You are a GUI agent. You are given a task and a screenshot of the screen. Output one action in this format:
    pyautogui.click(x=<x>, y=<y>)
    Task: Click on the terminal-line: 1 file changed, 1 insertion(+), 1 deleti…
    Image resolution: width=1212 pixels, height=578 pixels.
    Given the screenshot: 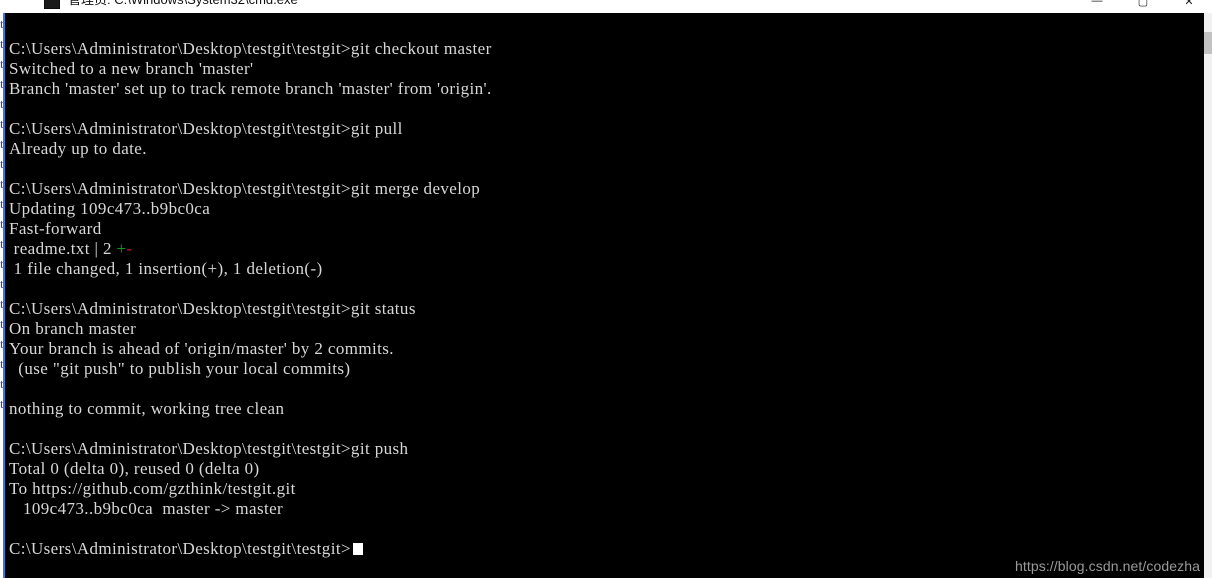 What is the action you would take?
    pyautogui.click(x=166, y=268)
    